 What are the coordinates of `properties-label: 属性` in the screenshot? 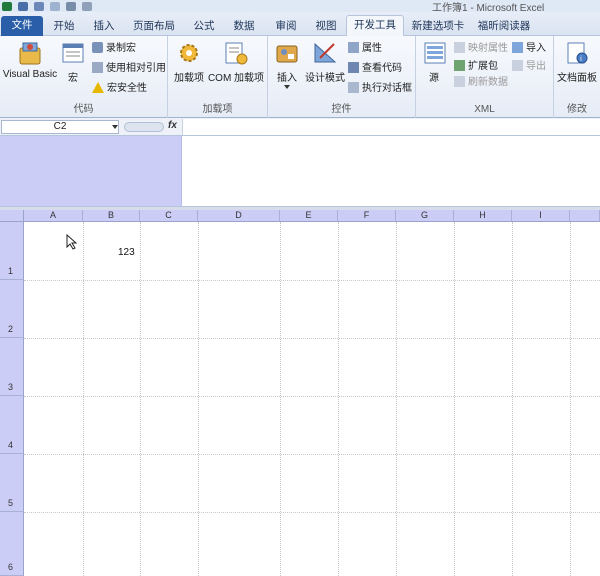 It's located at (372, 48).